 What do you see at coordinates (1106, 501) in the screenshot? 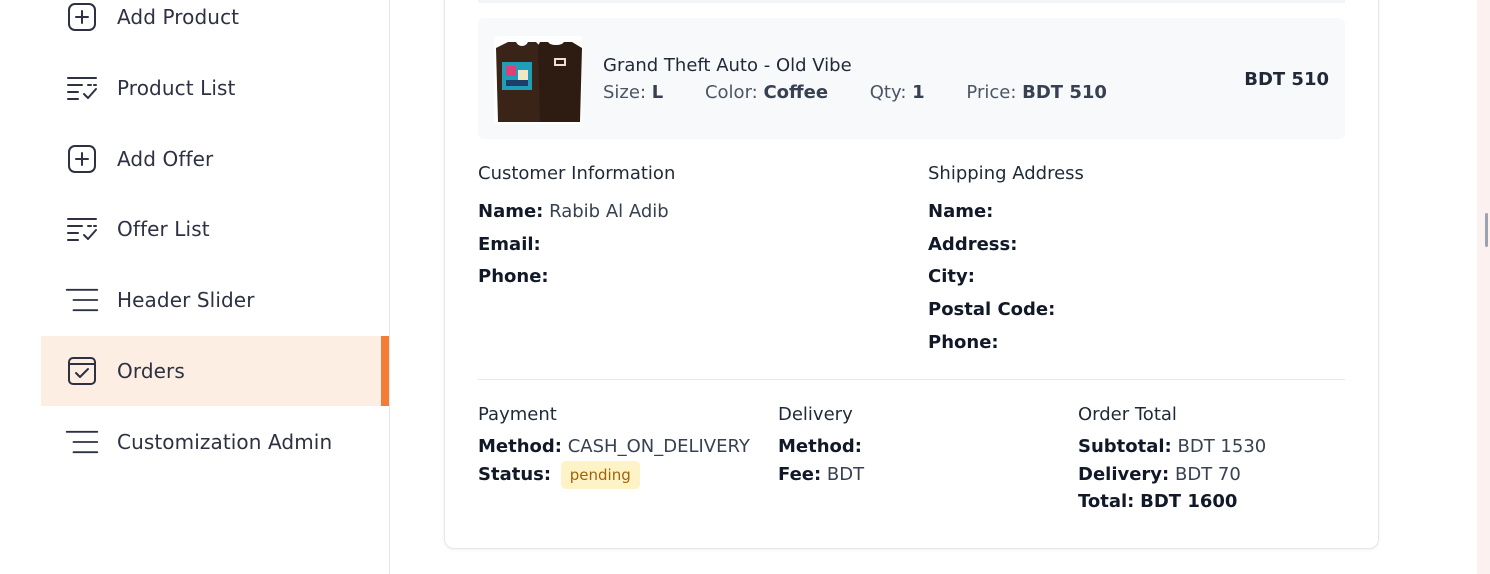
I see `grand-total-label: Total:` at bounding box center [1106, 501].